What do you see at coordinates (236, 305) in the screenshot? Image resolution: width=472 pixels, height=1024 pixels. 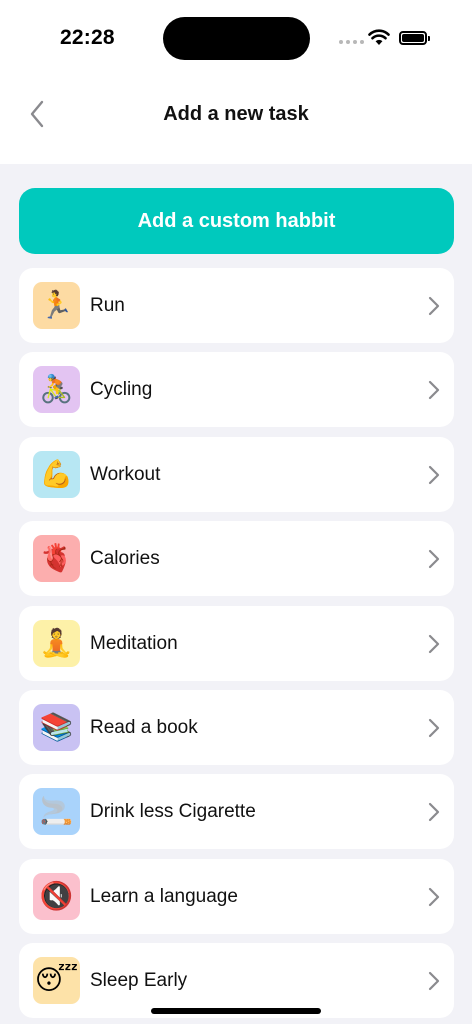 I see `task-item: 🏃 Run` at bounding box center [236, 305].